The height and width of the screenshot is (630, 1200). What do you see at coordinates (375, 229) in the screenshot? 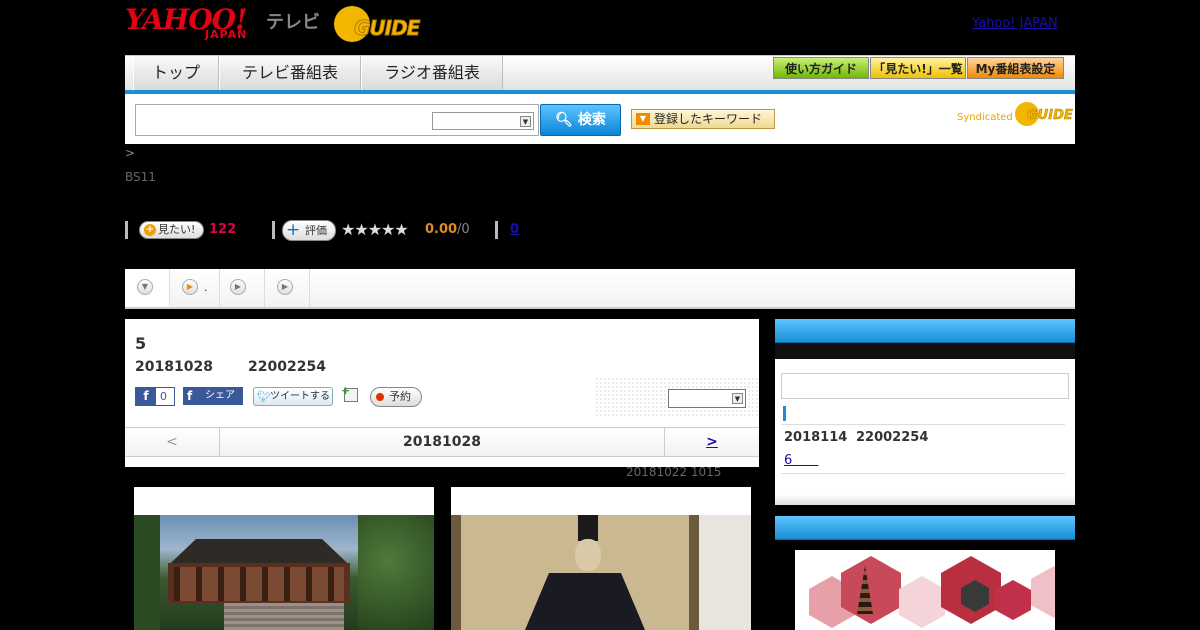
I see `rating-stars: ★★★★★` at bounding box center [375, 229].